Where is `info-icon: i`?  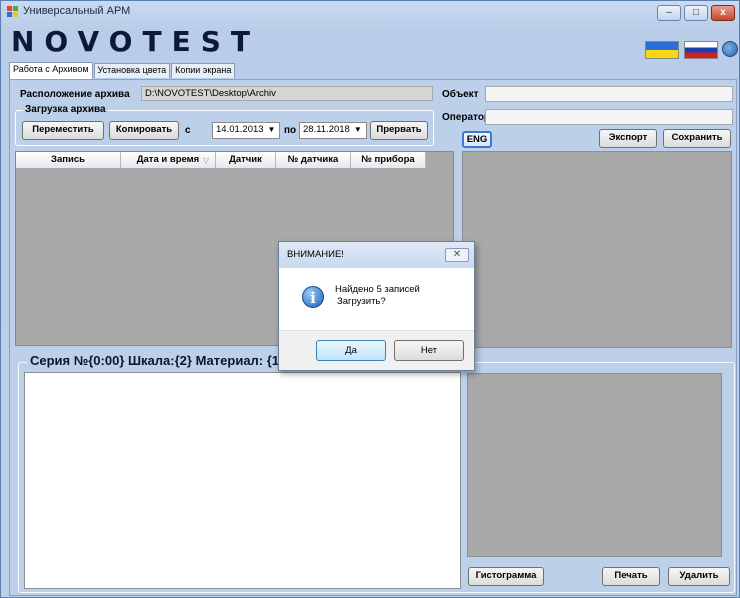 info-icon: i is located at coordinates (313, 297).